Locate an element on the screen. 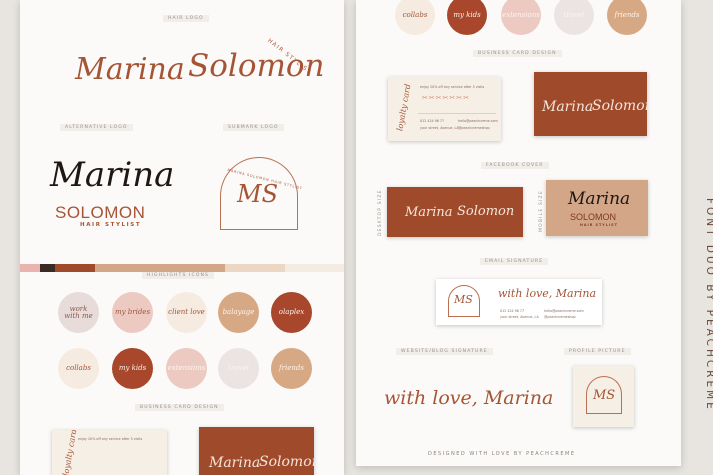 The height and width of the screenshot is (475, 713). email-sig-phone: 012 424 96 77 is located at coordinates (512, 311).